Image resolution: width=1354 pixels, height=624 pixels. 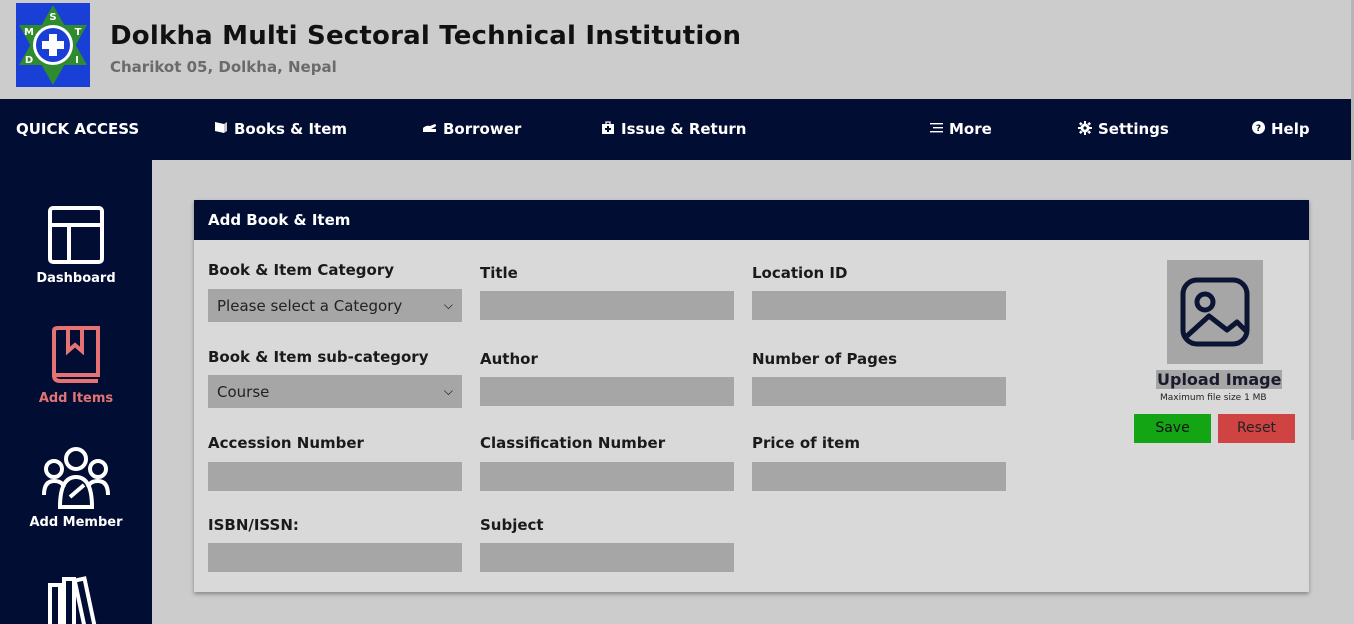 I want to click on subject-field: Subject, so click(x=607, y=544).